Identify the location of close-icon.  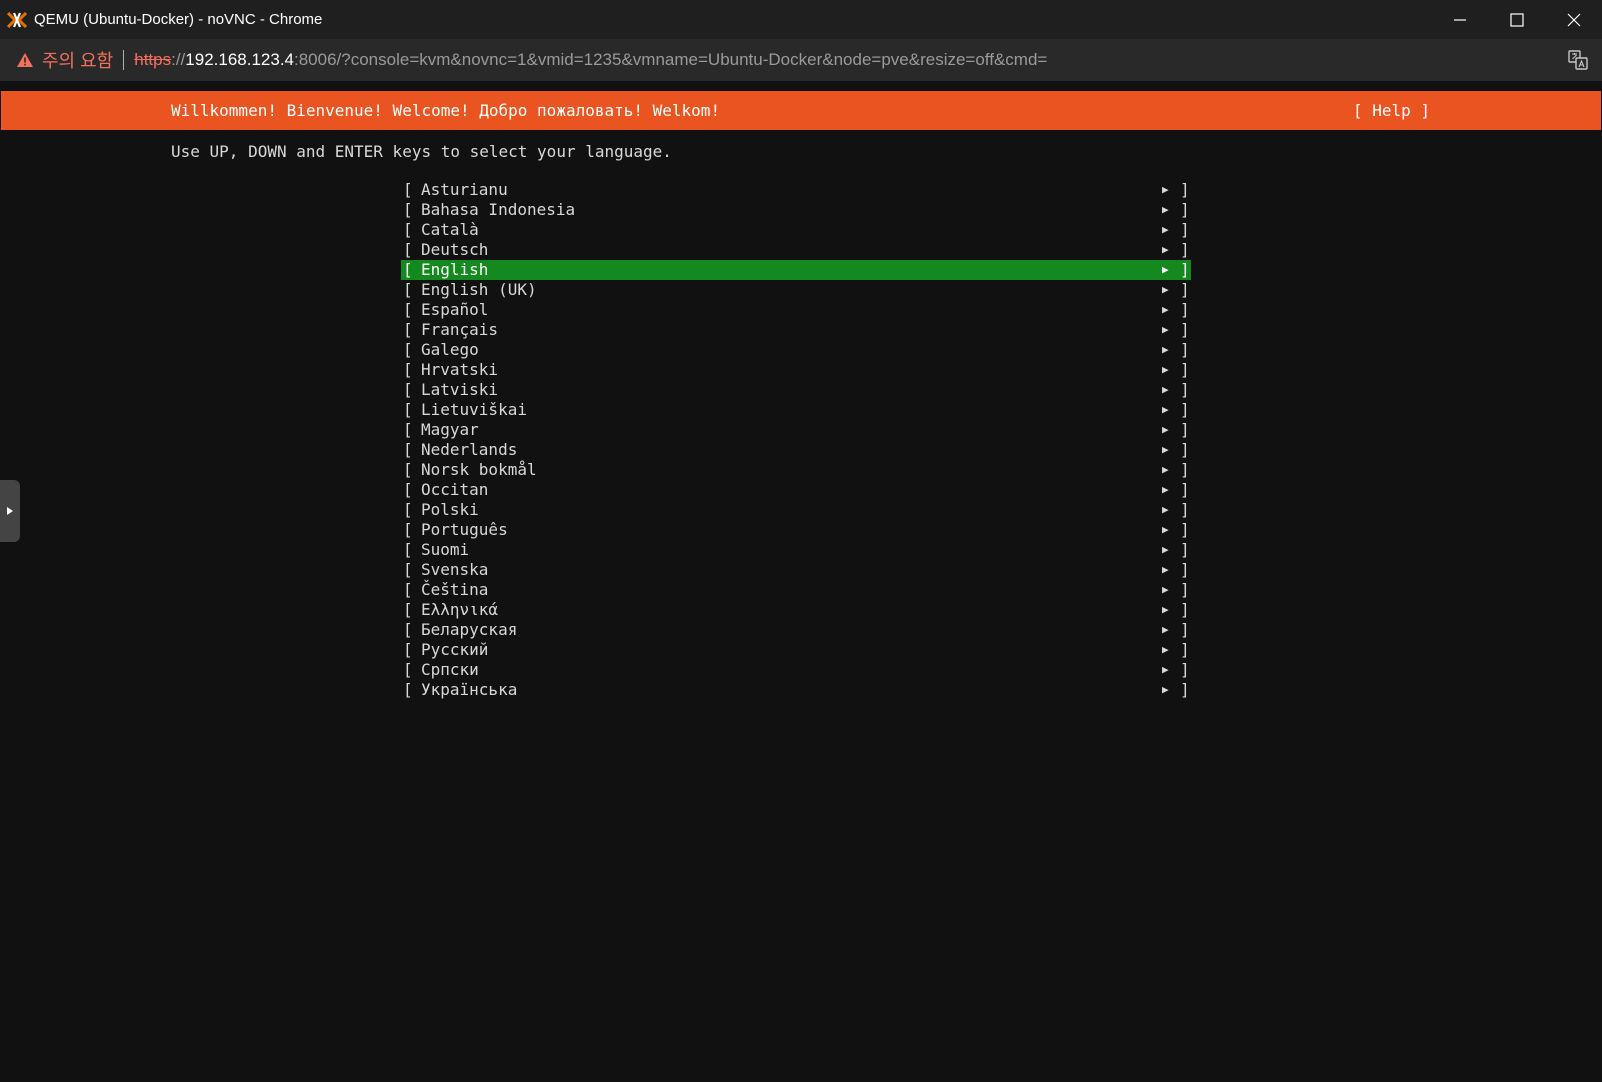
(1573, 19).